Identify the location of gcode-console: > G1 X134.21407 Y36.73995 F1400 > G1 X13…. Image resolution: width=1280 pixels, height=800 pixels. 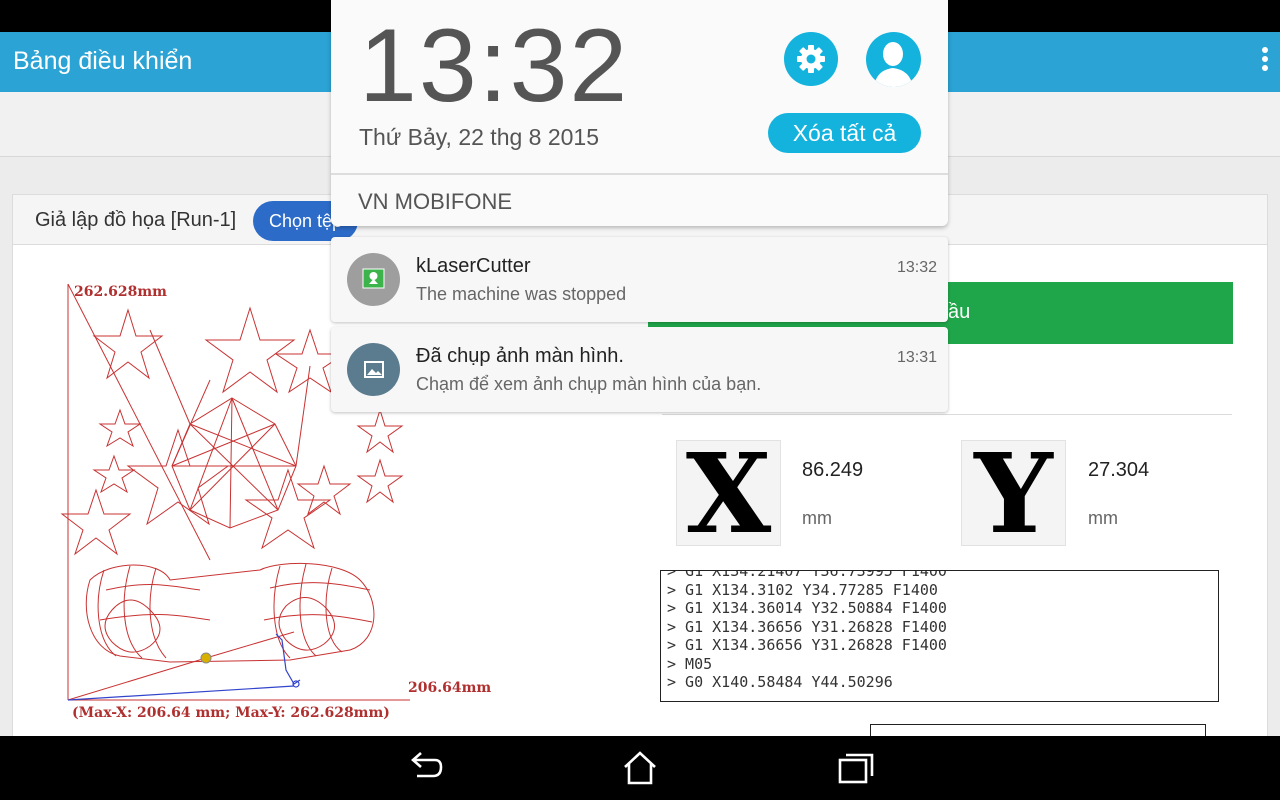
(939, 636).